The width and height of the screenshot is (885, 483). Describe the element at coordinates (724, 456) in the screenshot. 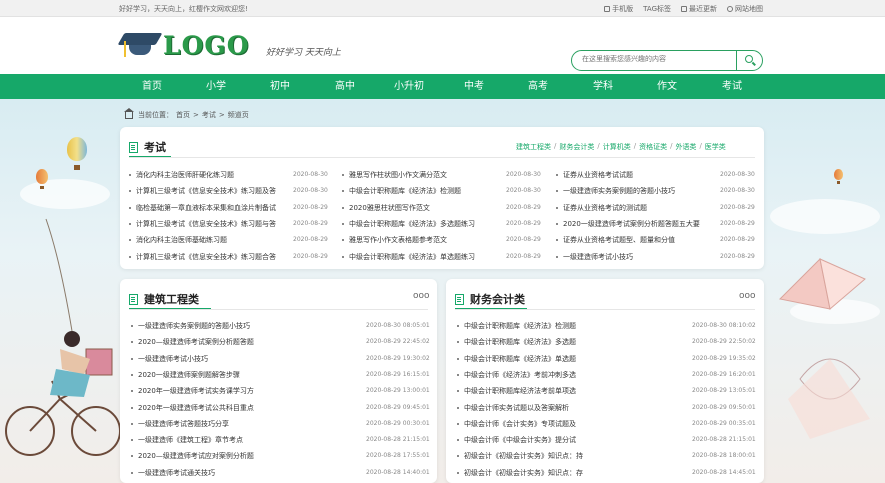

I see `list-item-date: 2020-08-28 18:00:01` at that location.